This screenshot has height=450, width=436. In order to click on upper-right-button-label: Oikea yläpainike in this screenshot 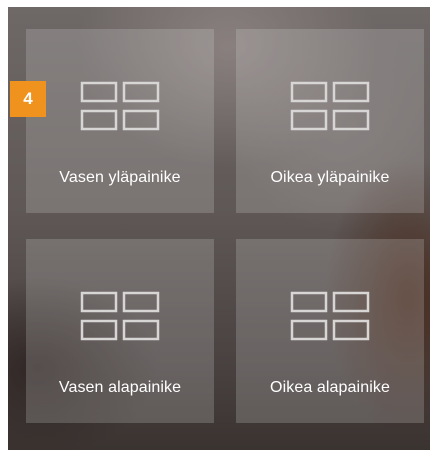, I will do `click(330, 177)`.